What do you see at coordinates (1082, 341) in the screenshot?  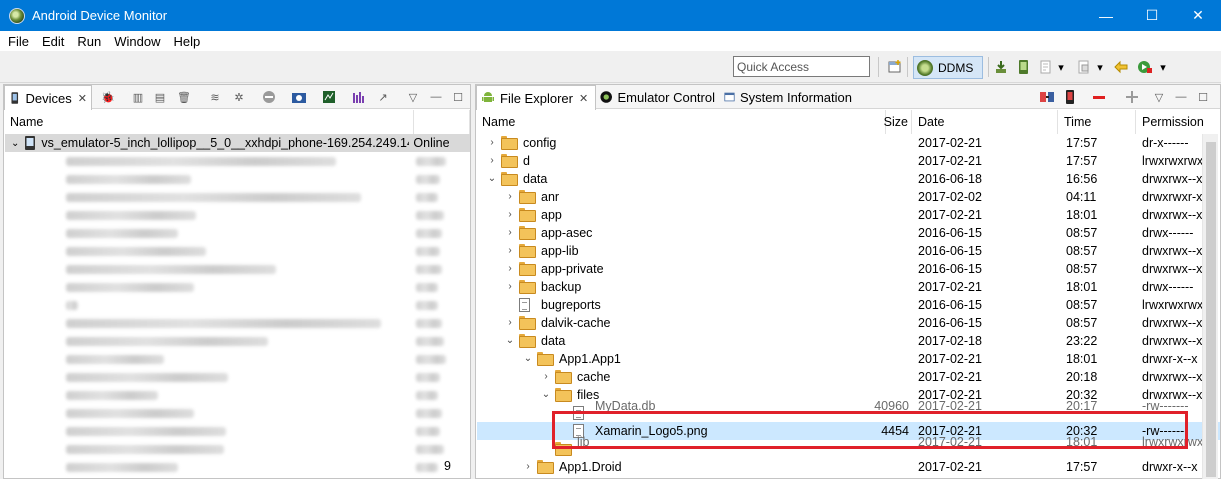 I see `row-time: 23:22` at bounding box center [1082, 341].